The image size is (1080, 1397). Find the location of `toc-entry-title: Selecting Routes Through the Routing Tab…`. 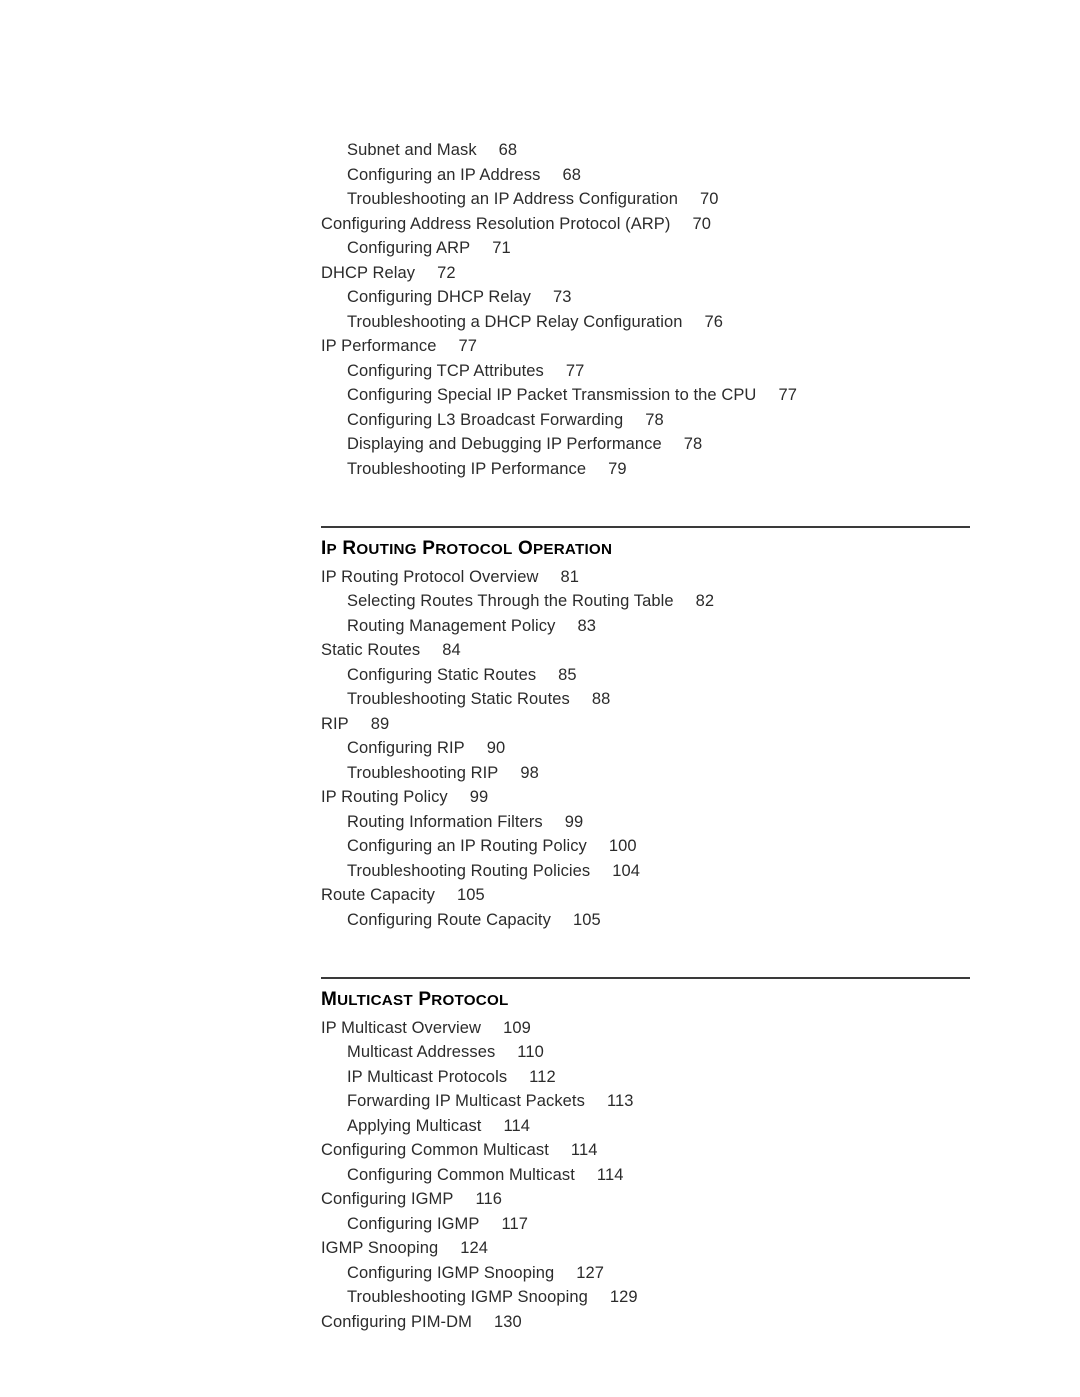

toc-entry-title: Selecting Routes Through the Routing Tab… is located at coordinates (510, 601).